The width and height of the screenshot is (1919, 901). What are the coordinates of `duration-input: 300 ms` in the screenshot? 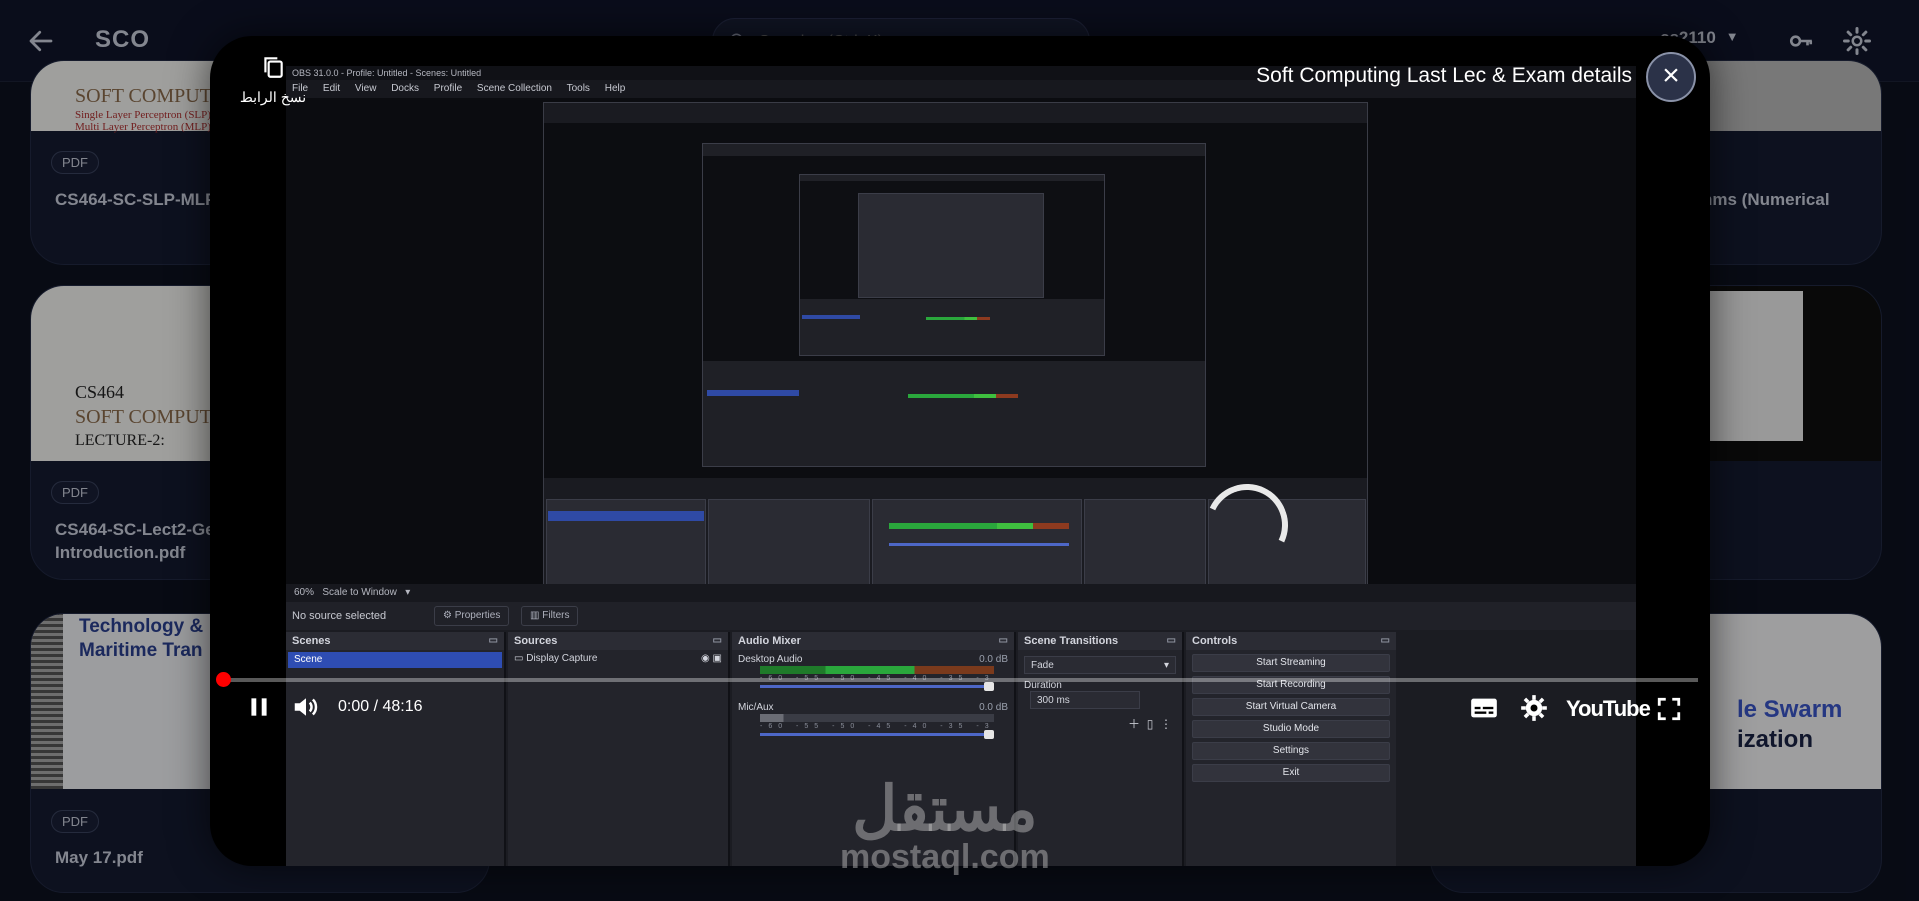 It's located at (1085, 700).